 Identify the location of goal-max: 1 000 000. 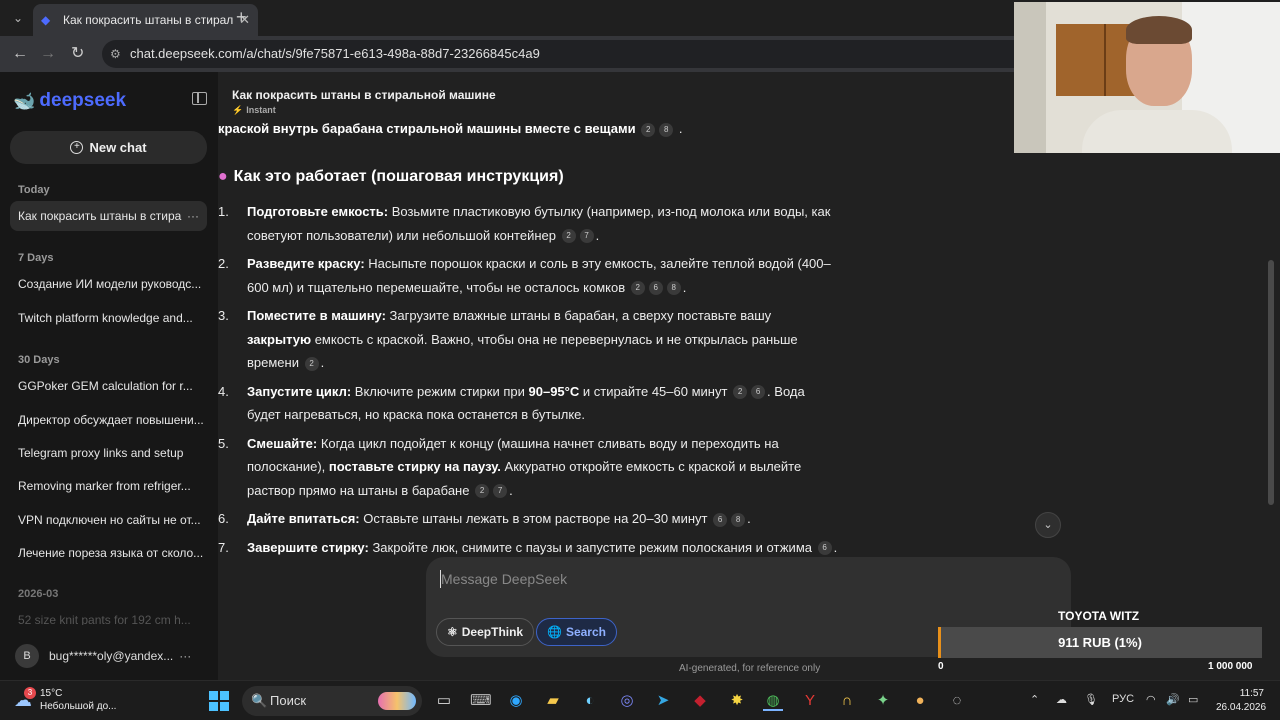
(1230, 666).